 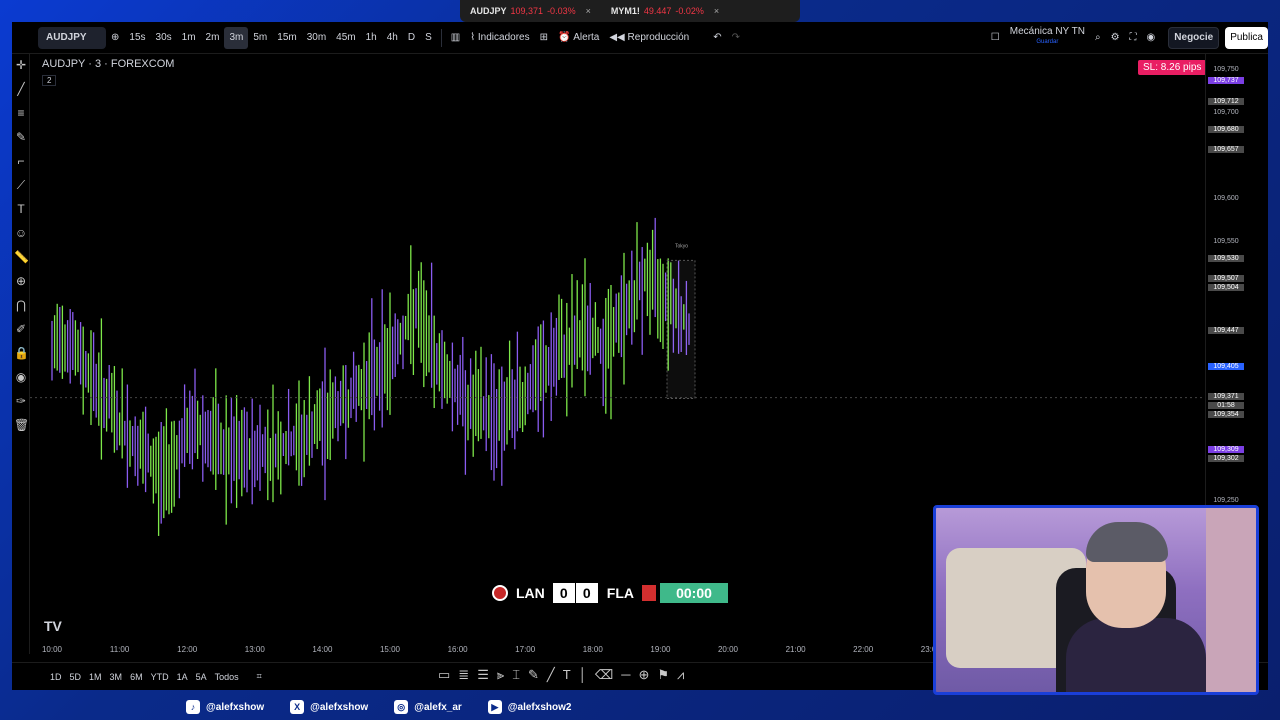 What do you see at coordinates (428, 707) in the screenshot?
I see `social-item: ◎ @alefx_ar` at bounding box center [428, 707].